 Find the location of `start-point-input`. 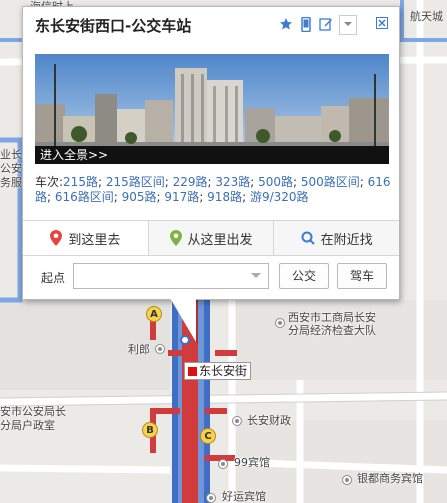

start-point-input is located at coordinates (171, 276).